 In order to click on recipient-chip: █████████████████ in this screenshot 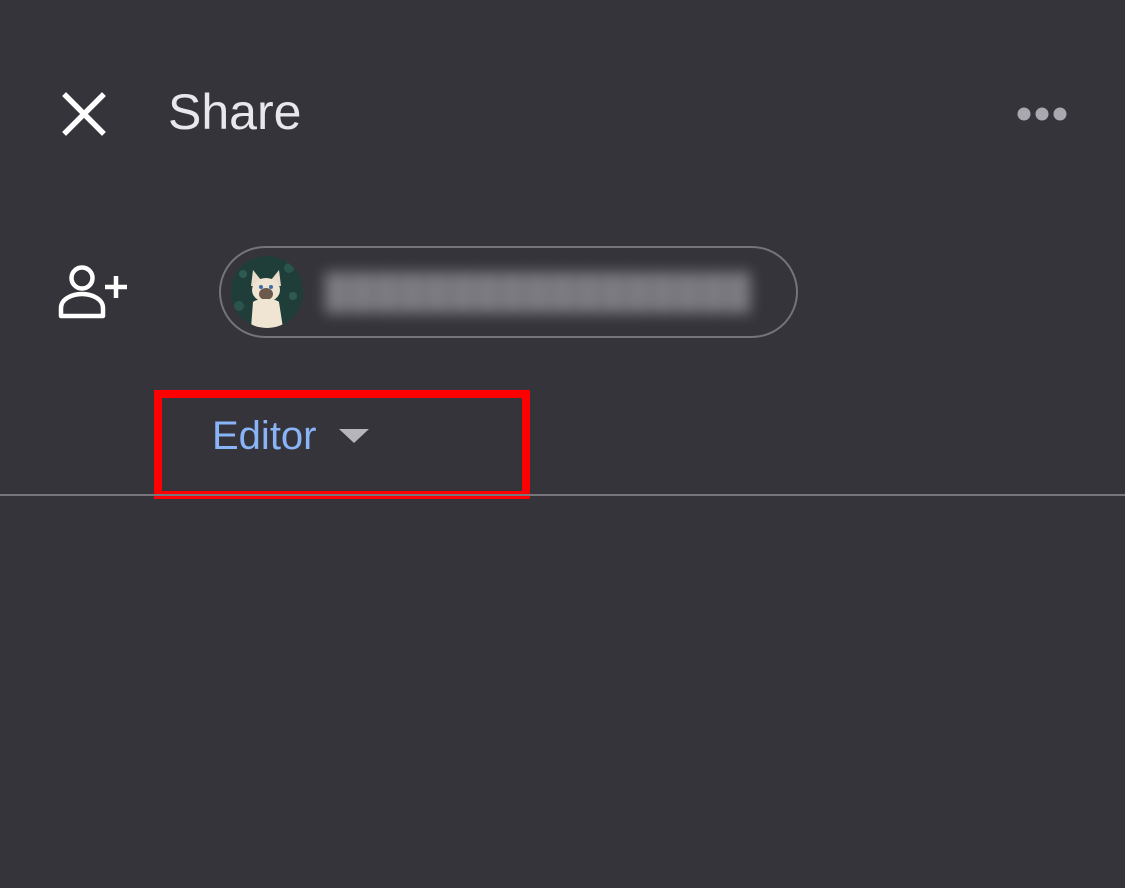, I will do `click(508, 292)`.